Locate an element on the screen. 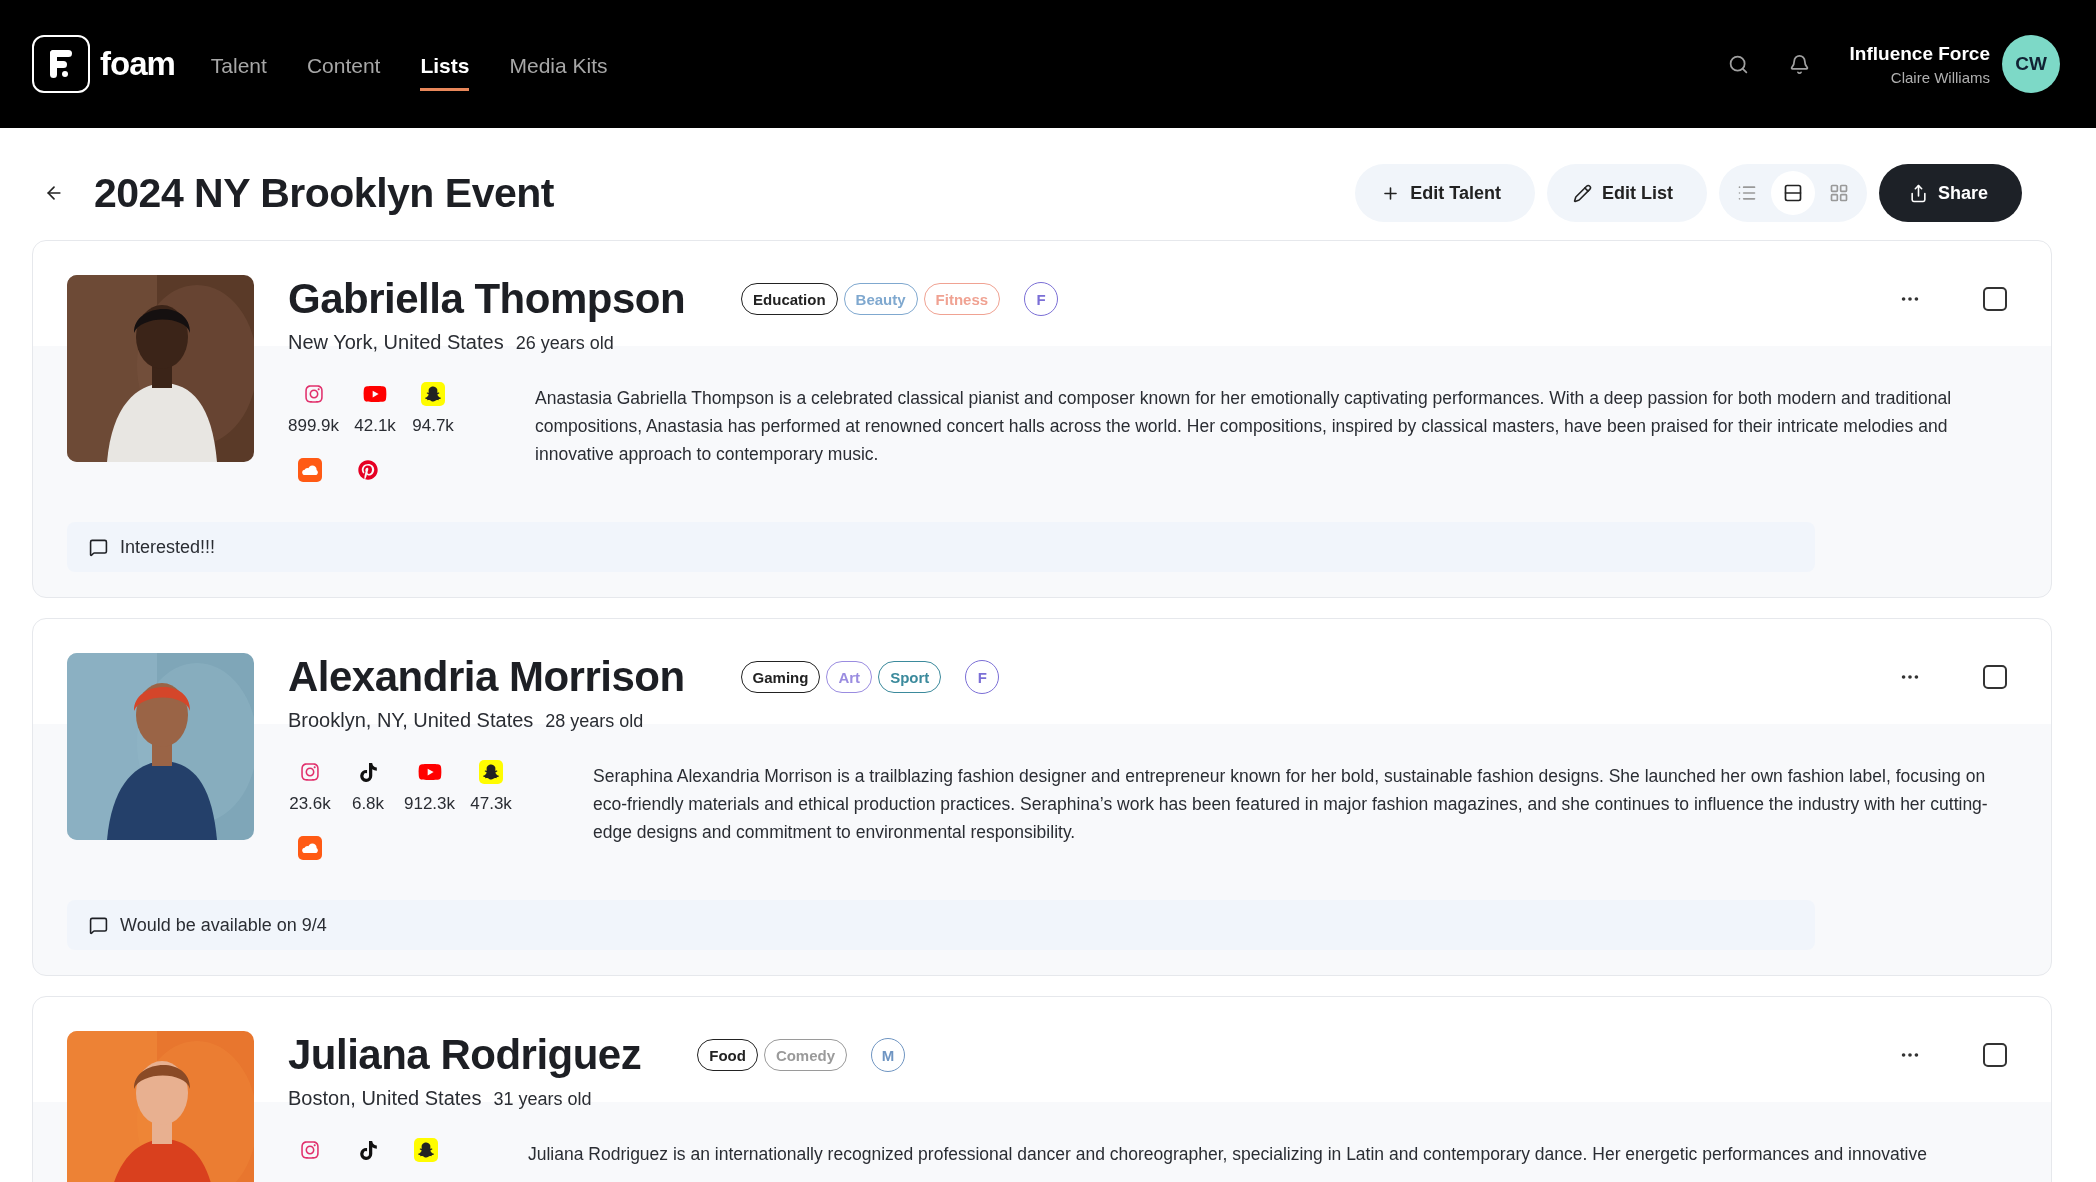 The width and height of the screenshot is (2096, 1182). action-button: Edit List is located at coordinates (1626, 193).